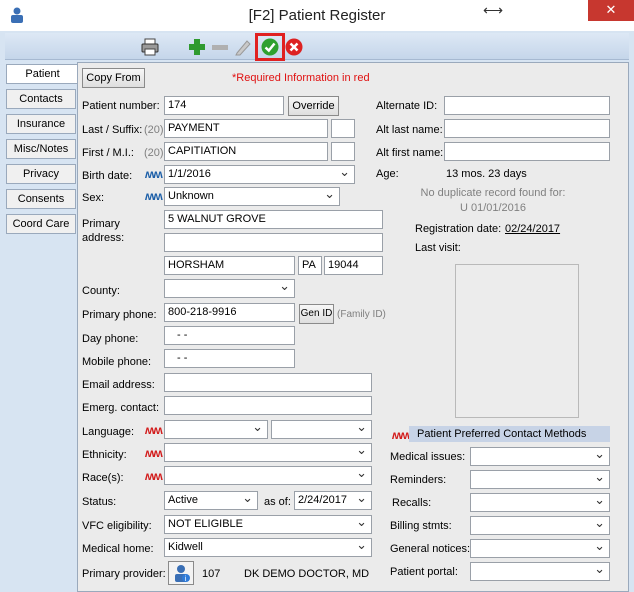 This screenshot has height=592, width=634. Describe the element at coordinates (224, 105) in the screenshot. I see `patient-number-field: 174` at that location.